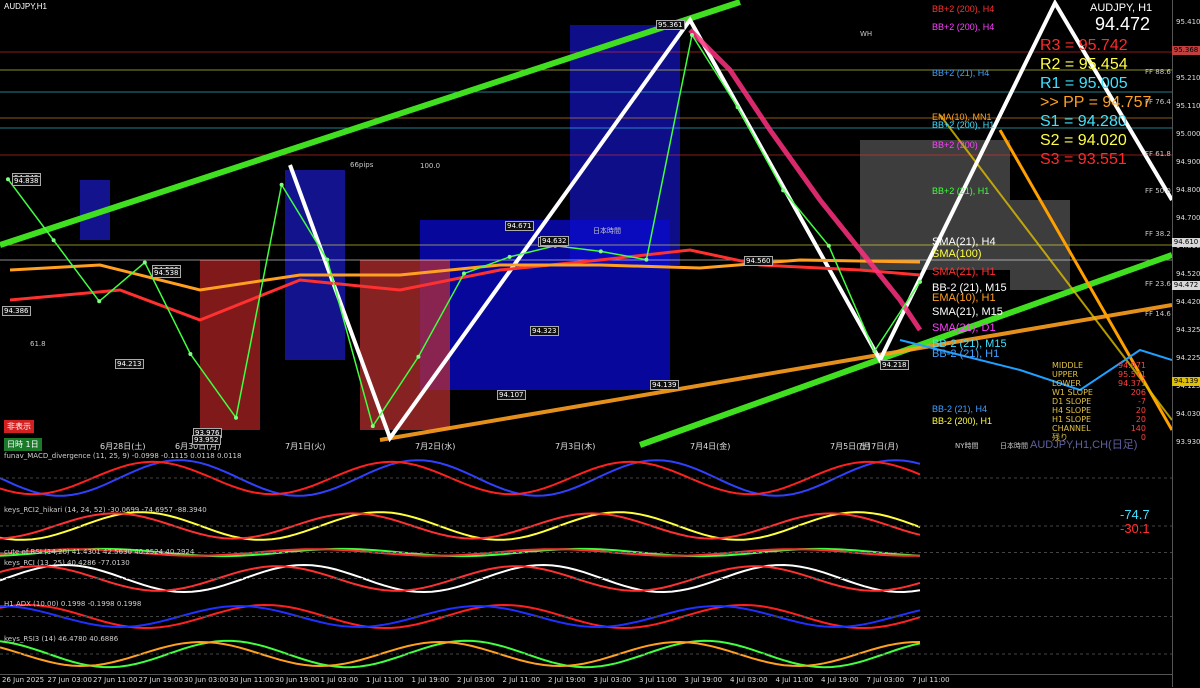  Describe the element at coordinates (962, 421) in the screenshot. I see `ma-label: BB-2 (200), H1` at that location.